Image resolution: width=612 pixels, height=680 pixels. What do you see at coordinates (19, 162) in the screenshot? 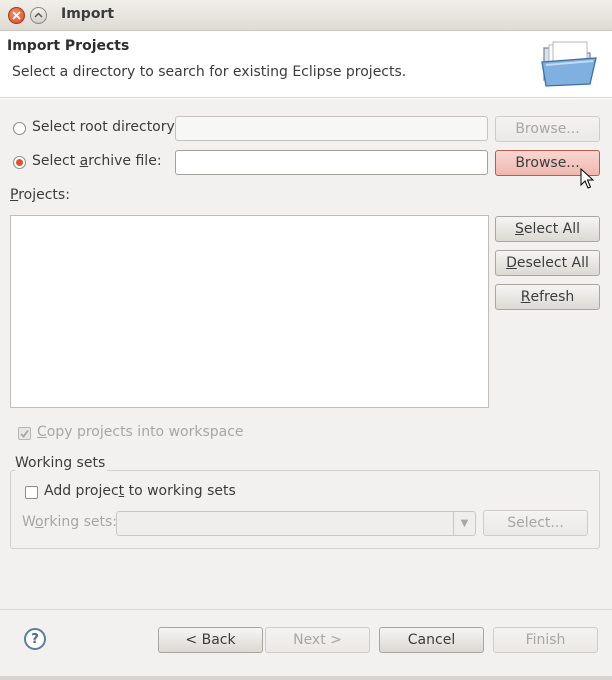
I see `archive-file-radio` at bounding box center [19, 162].